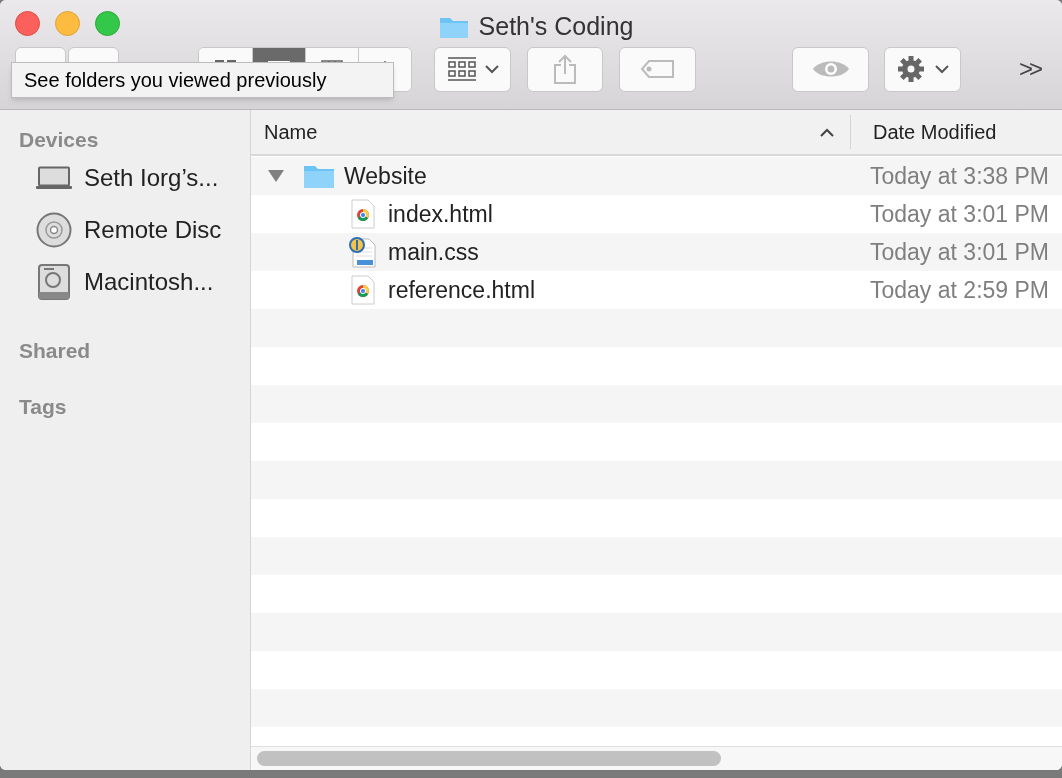 The height and width of the screenshot is (778, 1062). I want to click on tag-icon, so click(657, 69).